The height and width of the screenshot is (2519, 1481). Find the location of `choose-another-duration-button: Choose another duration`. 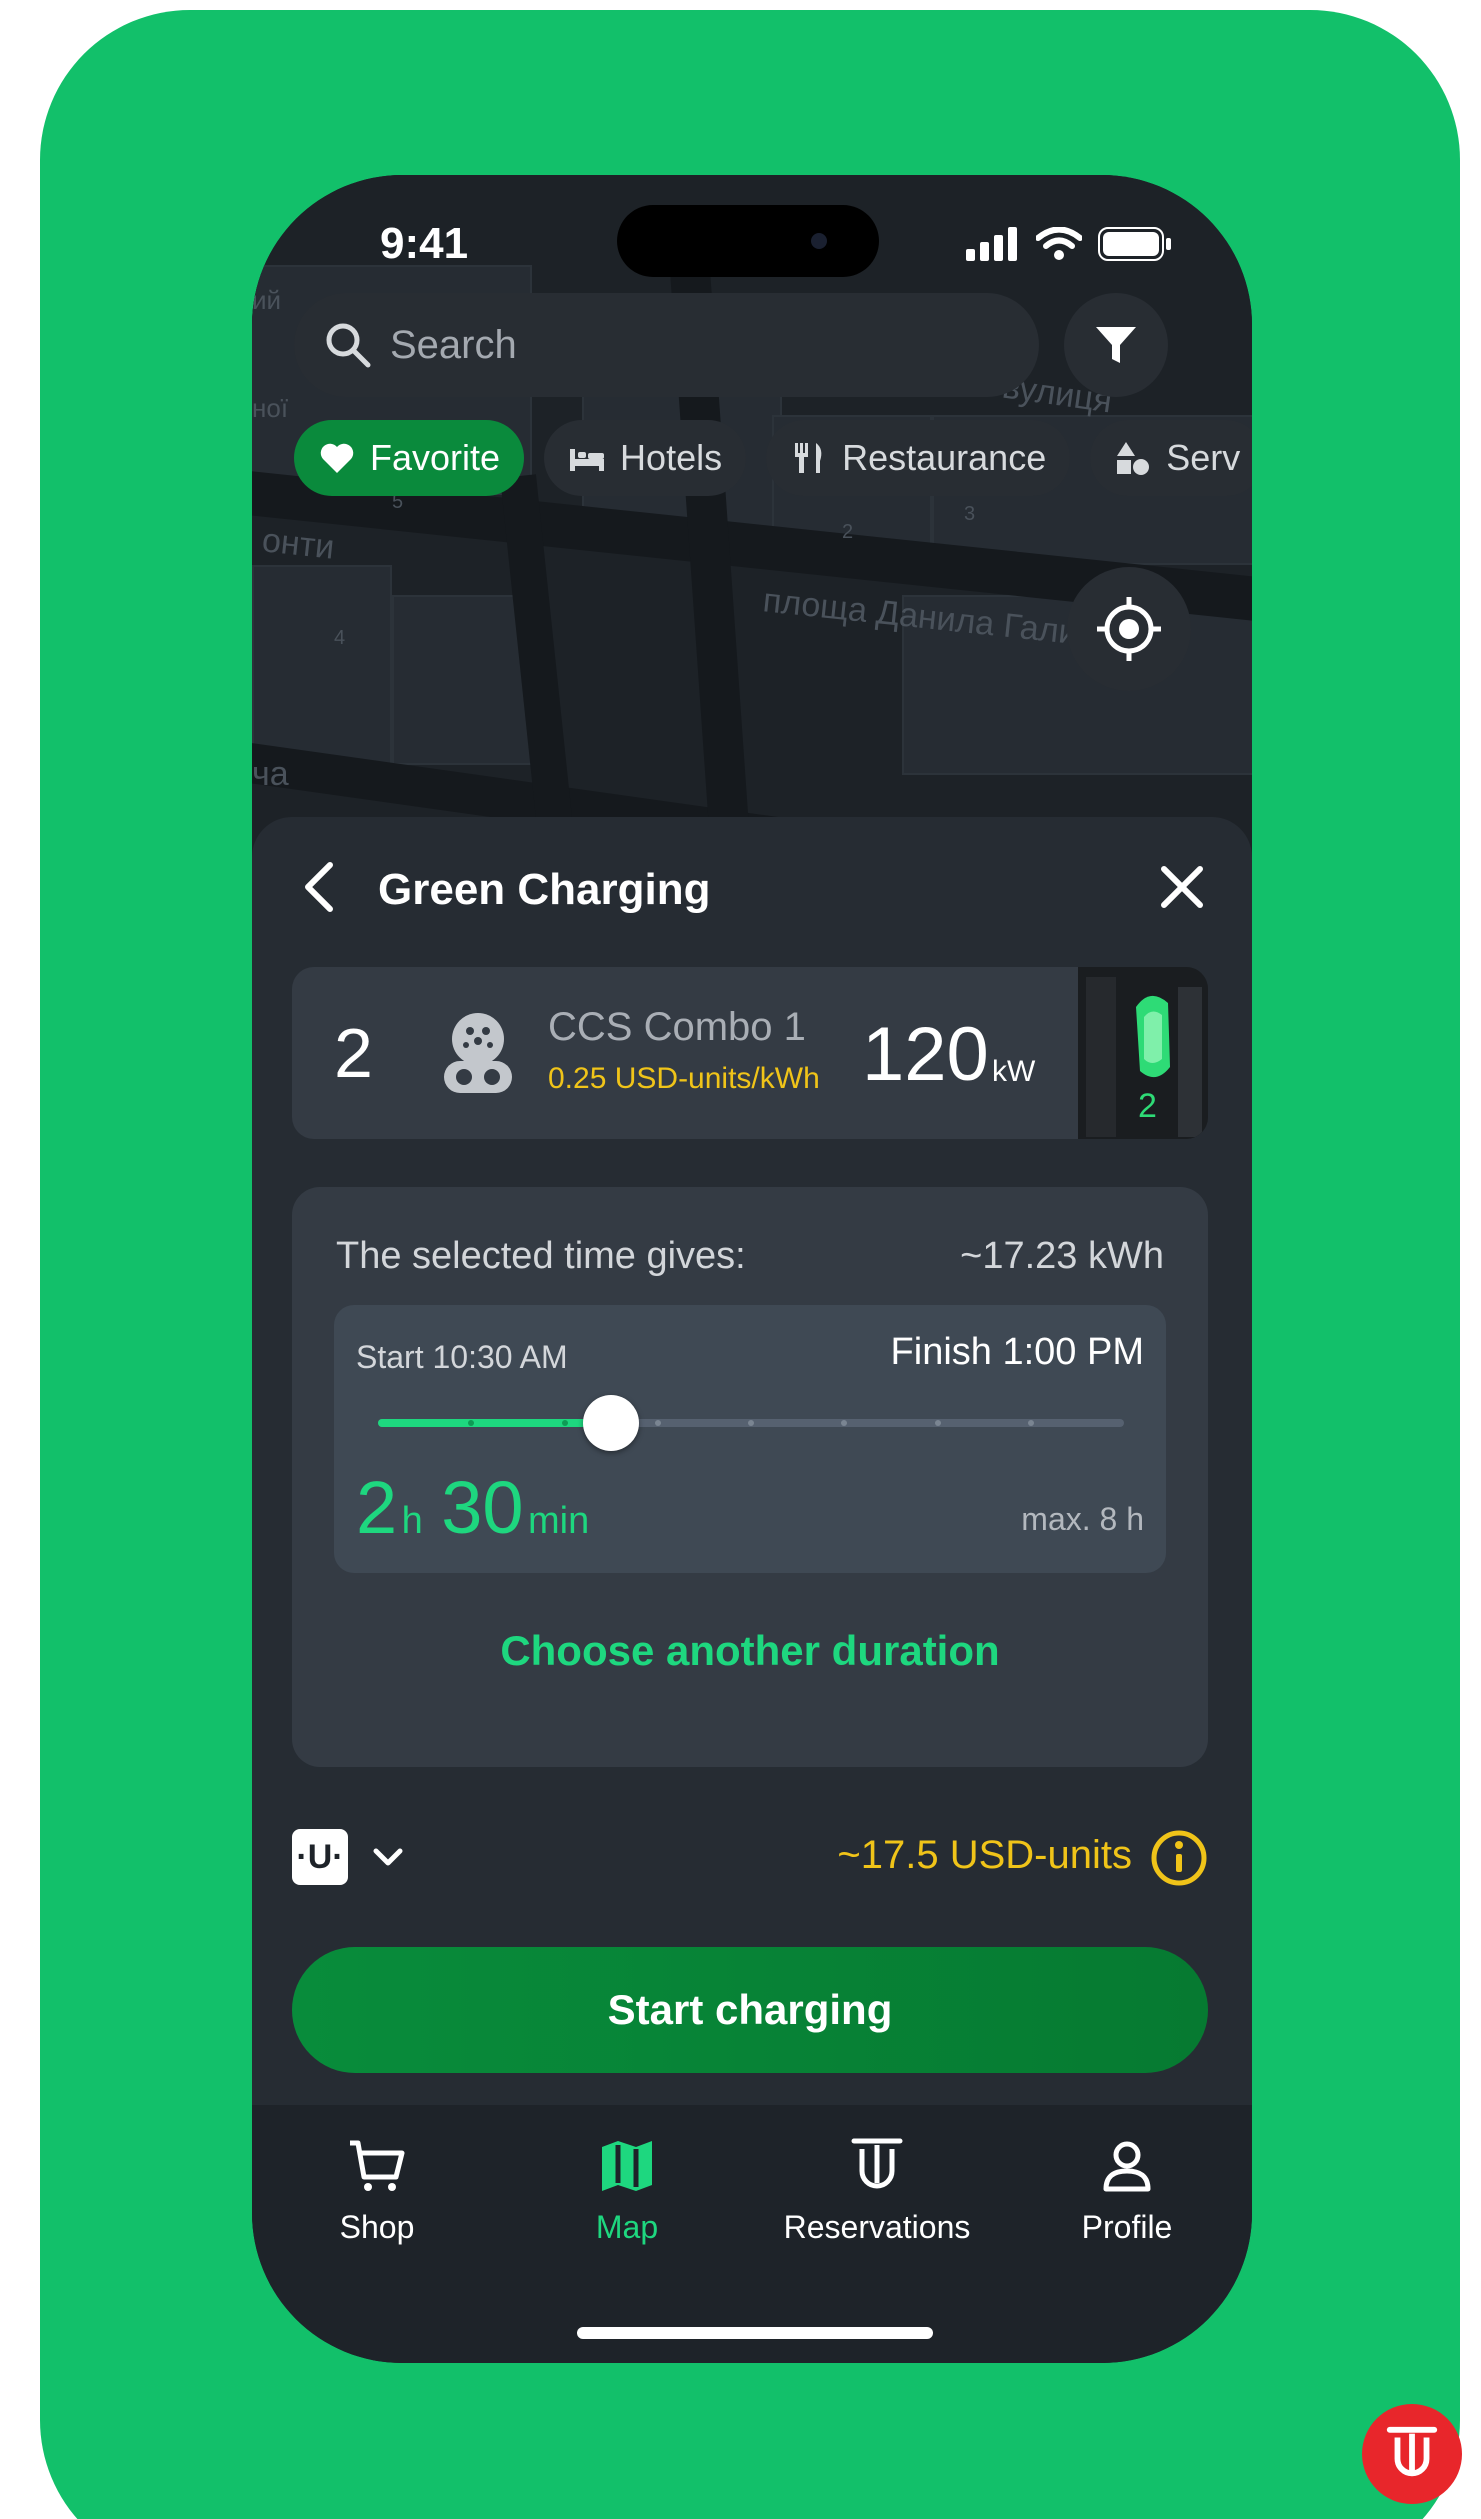

choose-another-duration-button: Choose another duration is located at coordinates (750, 1651).